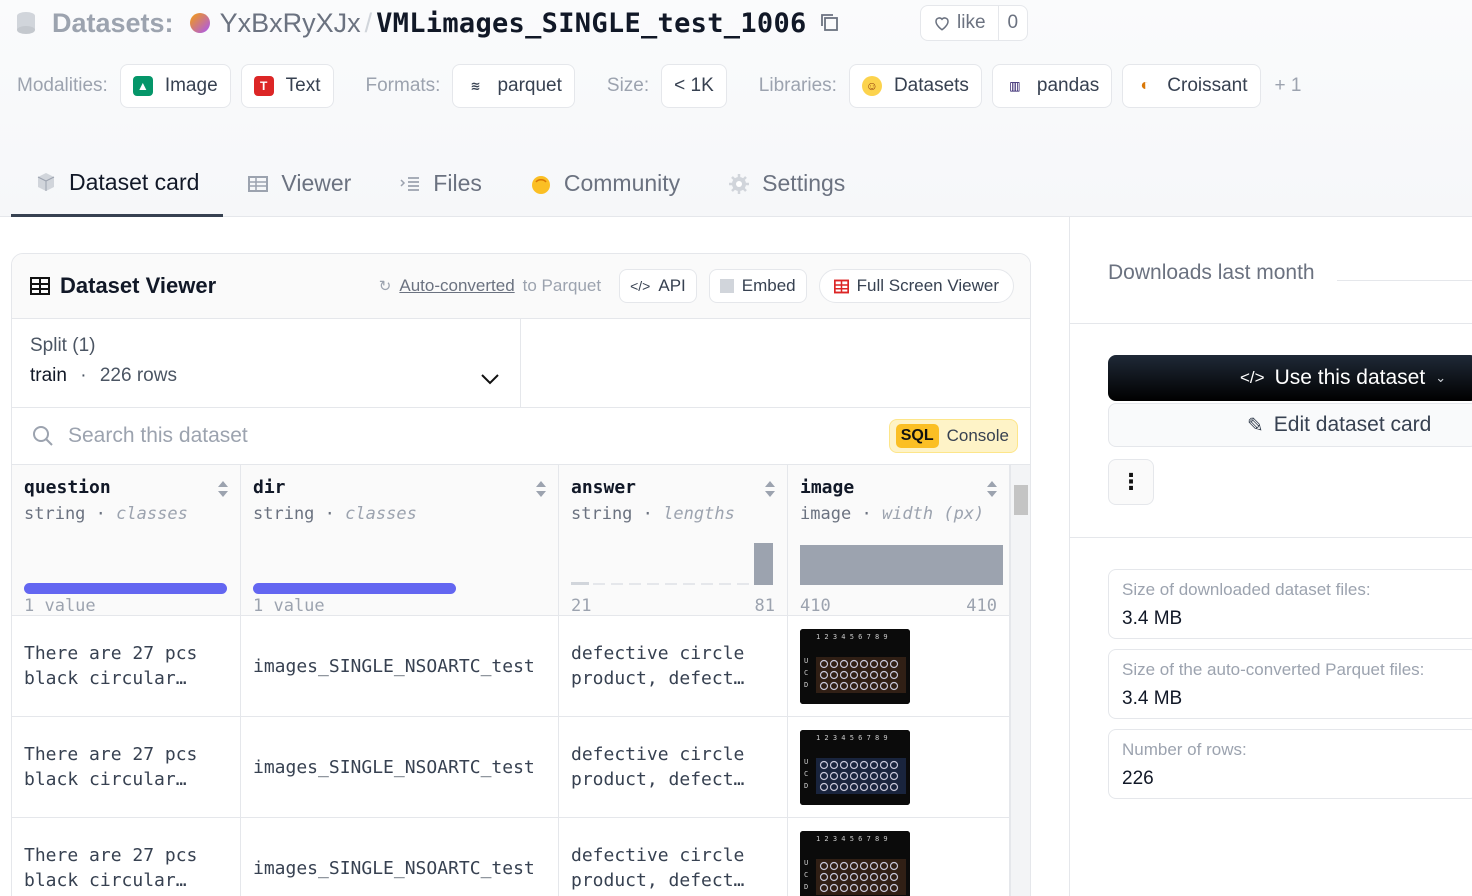 The height and width of the screenshot is (896, 1472). I want to click on tag-text: T Text, so click(287, 86).